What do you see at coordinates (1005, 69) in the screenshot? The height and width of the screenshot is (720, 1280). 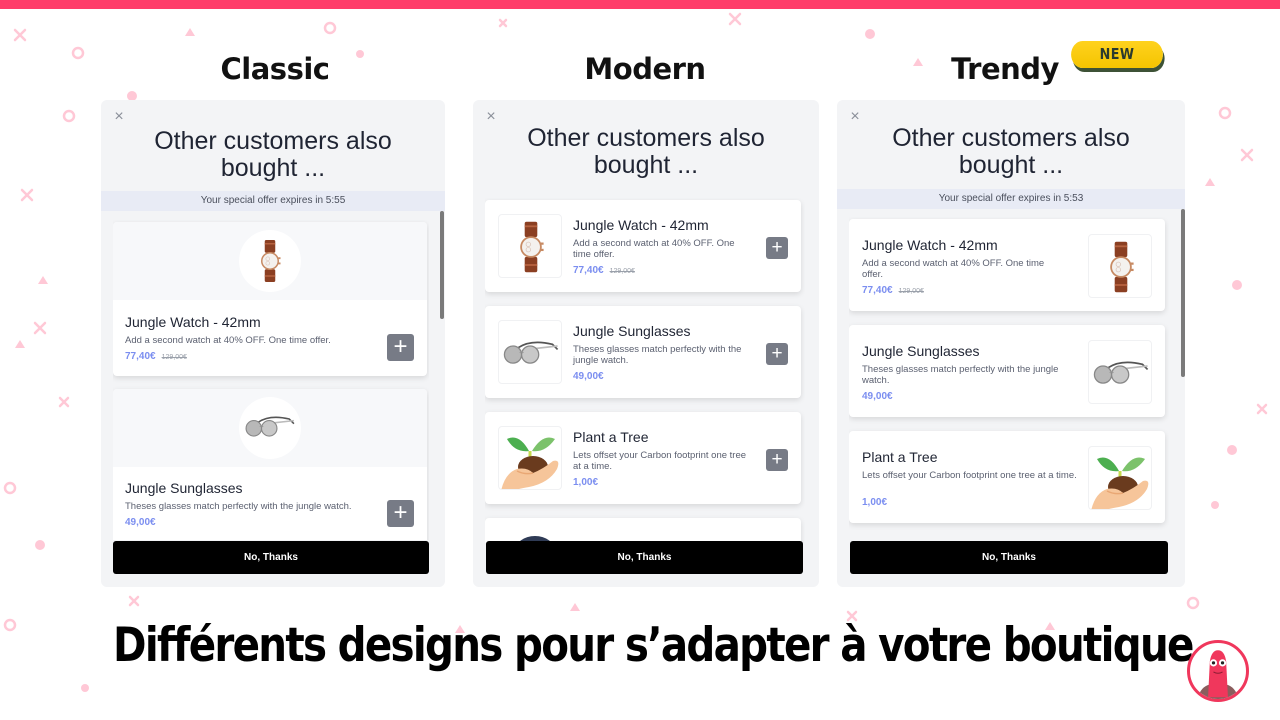 I see `column-title-trendy: Trendy` at bounding box center [1005, 69].